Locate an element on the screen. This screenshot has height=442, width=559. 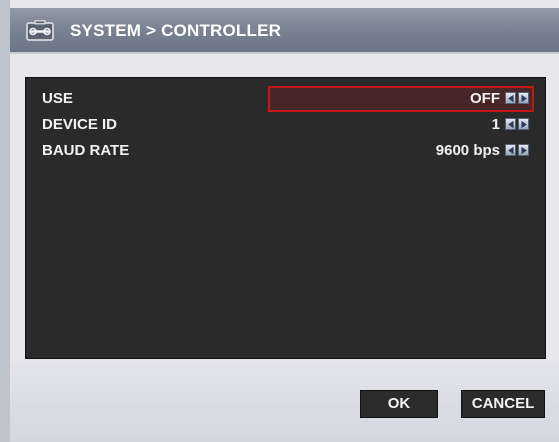
cancel-button: CANCEL is located at coordinates (503, 404).